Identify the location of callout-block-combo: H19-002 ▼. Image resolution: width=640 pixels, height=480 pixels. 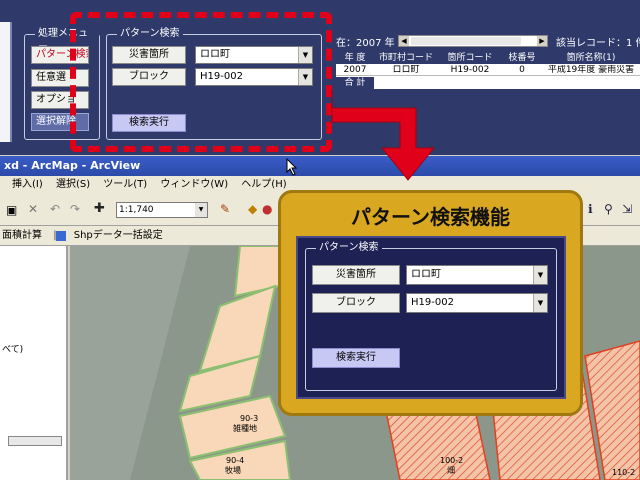
(477, 303).